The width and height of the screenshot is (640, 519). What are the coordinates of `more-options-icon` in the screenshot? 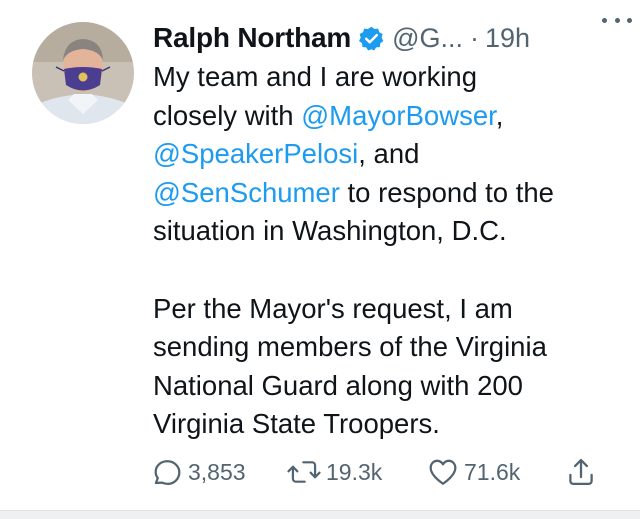 It's located at (617, 20).